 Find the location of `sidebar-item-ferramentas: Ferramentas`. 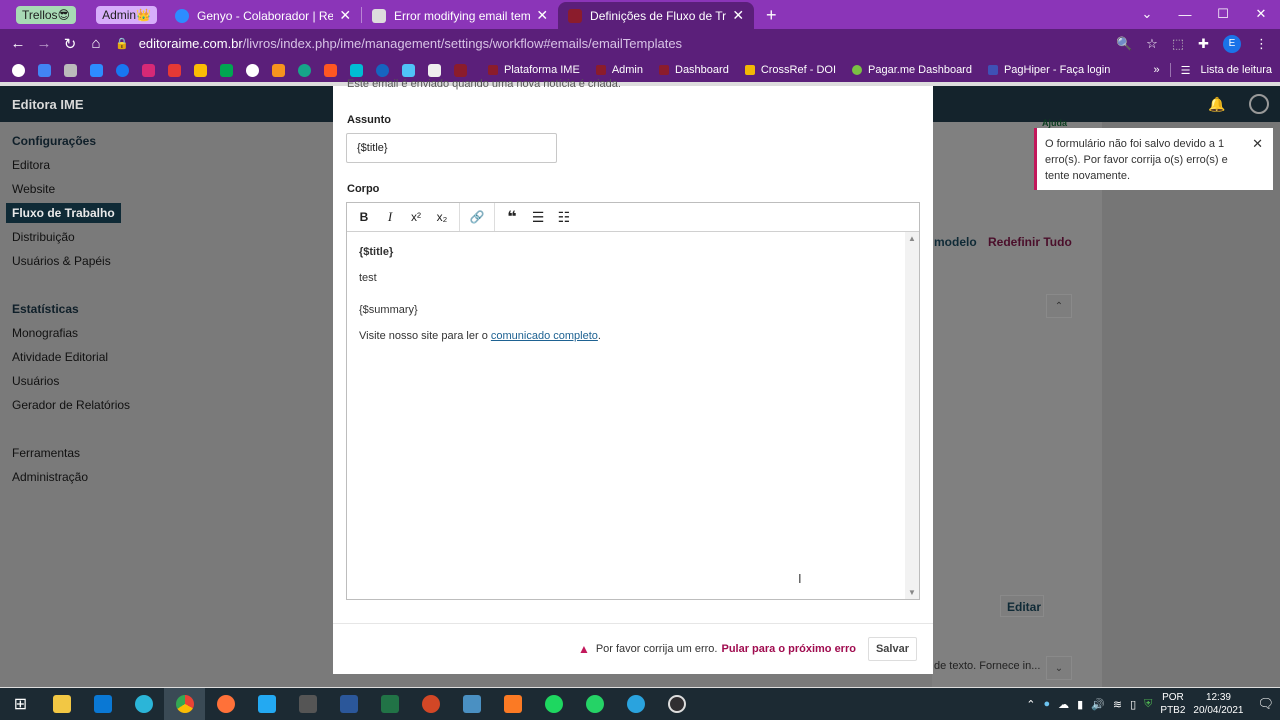

sidebar-item-ferramentas: Ferramentas is located at coordinates (46, 453).